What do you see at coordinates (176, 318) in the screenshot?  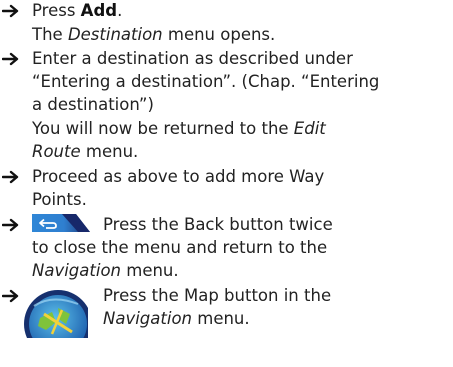 I see `step-5-line-2: Navigation menu.` at bounding box center [176, 318].